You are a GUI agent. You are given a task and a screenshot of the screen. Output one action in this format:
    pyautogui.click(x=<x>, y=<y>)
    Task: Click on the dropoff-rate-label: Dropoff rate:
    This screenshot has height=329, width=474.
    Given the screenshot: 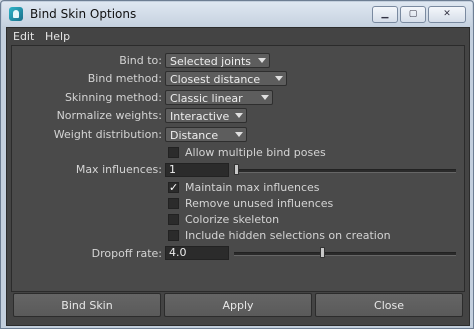 What is the action you would take?
    pyautogui.click(x=126, y=253)
    